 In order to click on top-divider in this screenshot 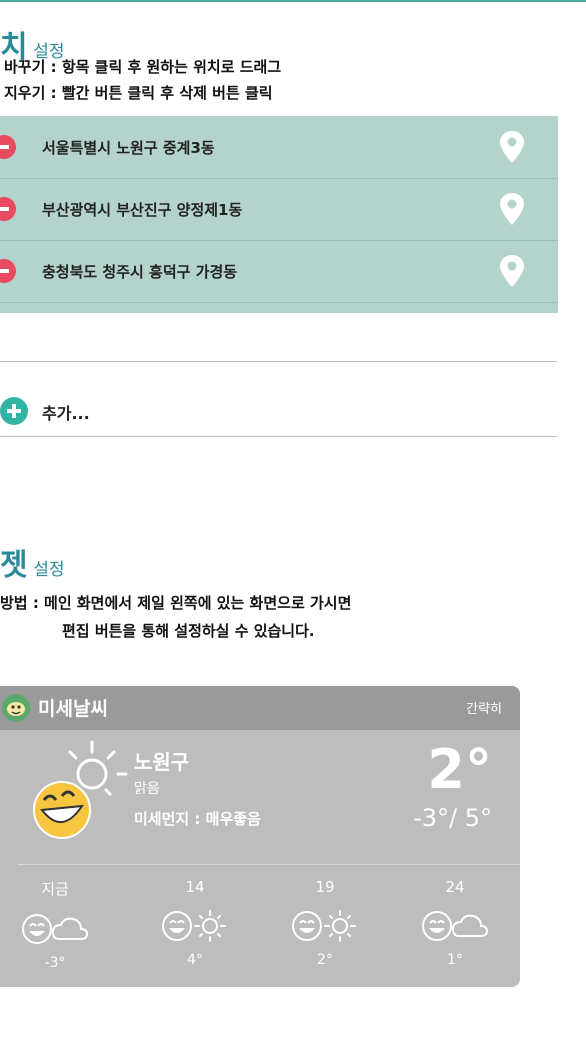, I will do `click(293, 1)`.